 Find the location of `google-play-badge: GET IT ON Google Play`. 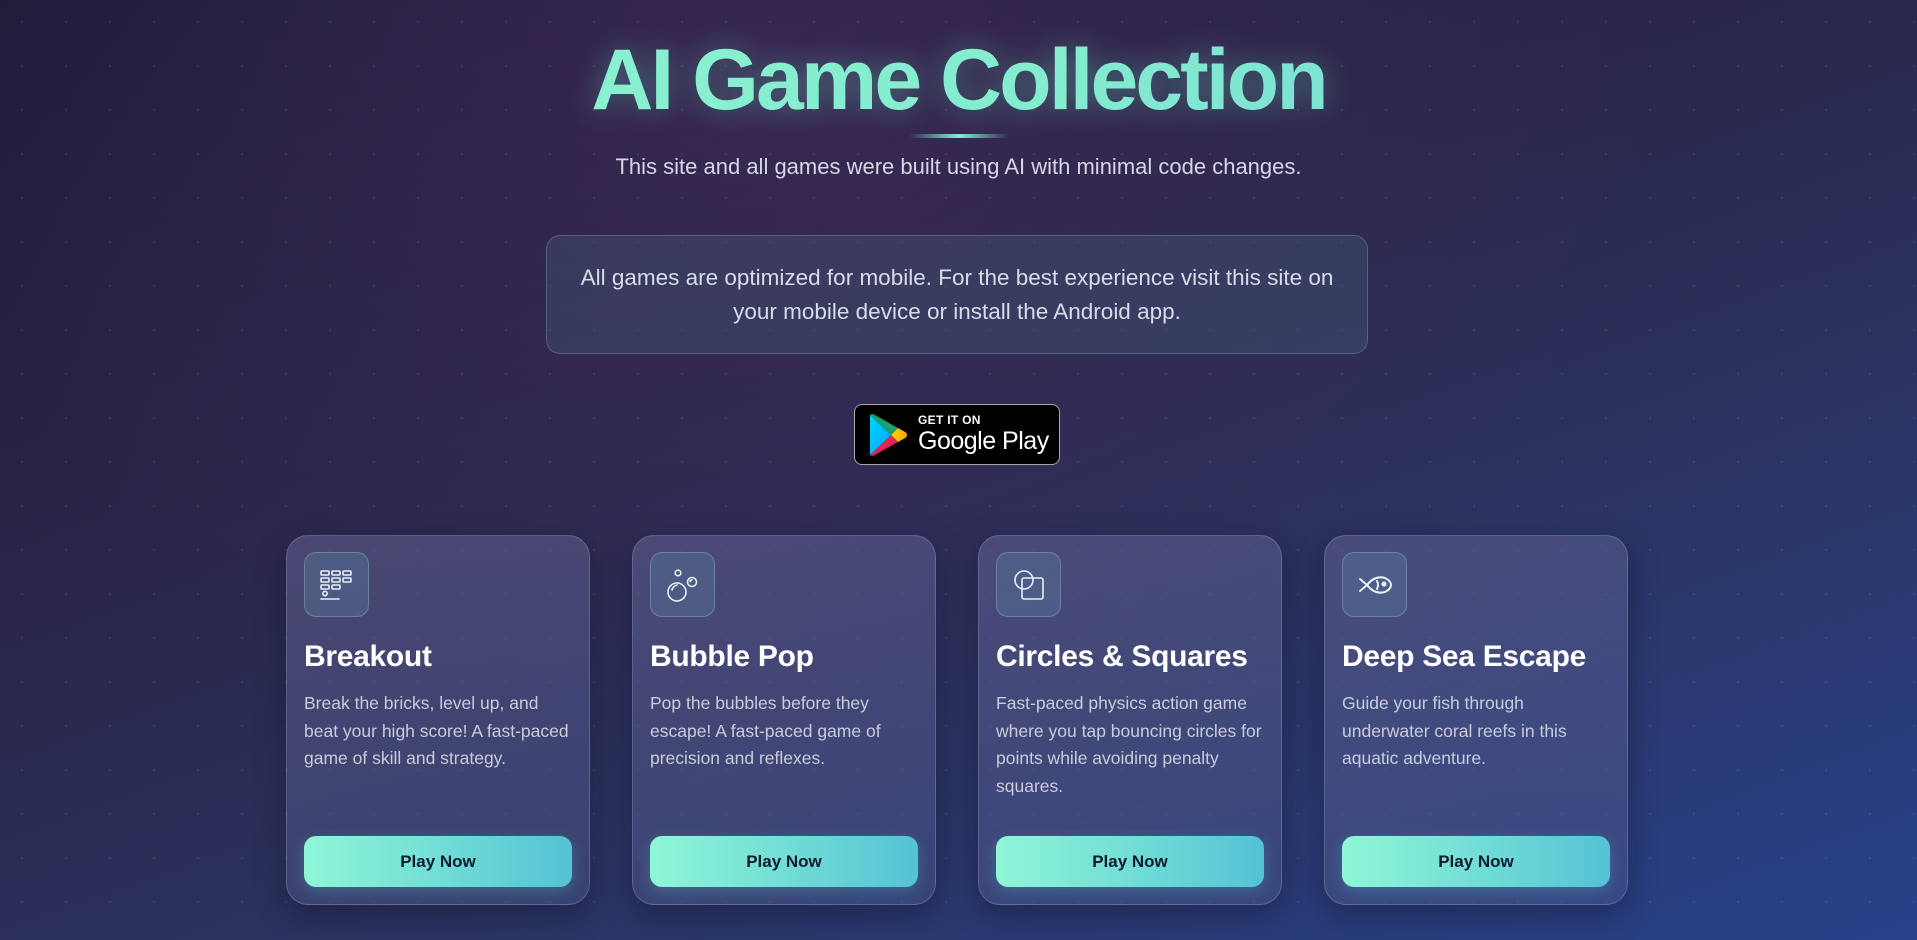

google-play-badge: GET IT ON Google Play is located at coordinates (957, 434).